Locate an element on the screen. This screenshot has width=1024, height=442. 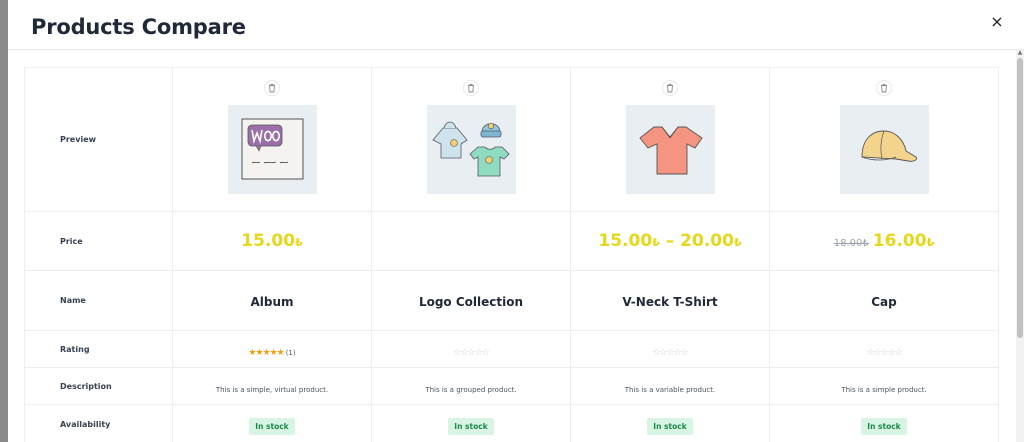
product-price: 15.00₺ is located at coordinates (272, 241).